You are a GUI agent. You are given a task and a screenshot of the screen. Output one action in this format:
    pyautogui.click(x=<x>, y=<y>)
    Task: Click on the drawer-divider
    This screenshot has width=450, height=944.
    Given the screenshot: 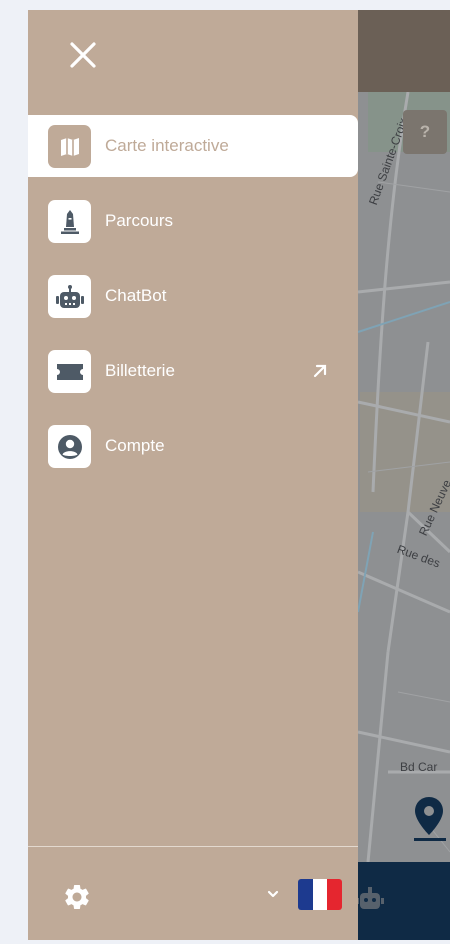 What is the action you would take?
    pyautogui.click(x=193, y=846)
    